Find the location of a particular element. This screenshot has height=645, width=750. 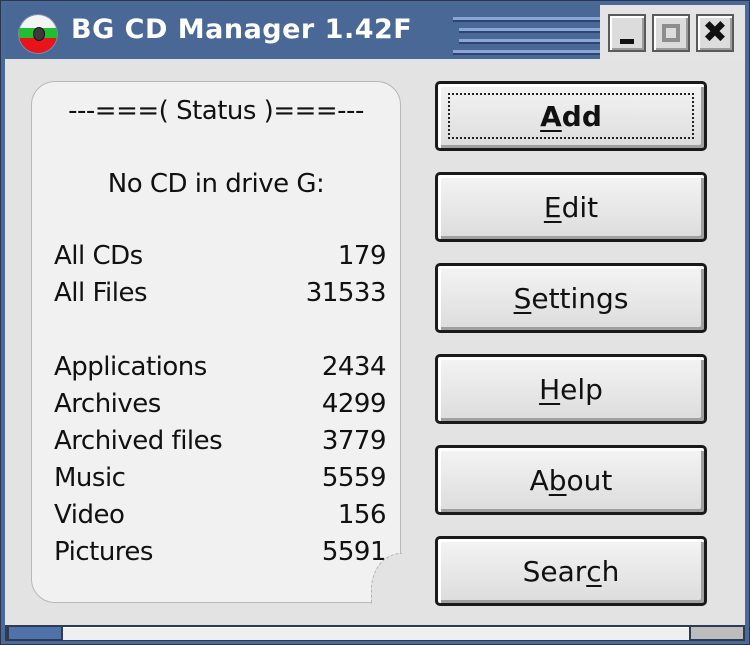

status-progress-indicator is located at coordinates (35, 633).